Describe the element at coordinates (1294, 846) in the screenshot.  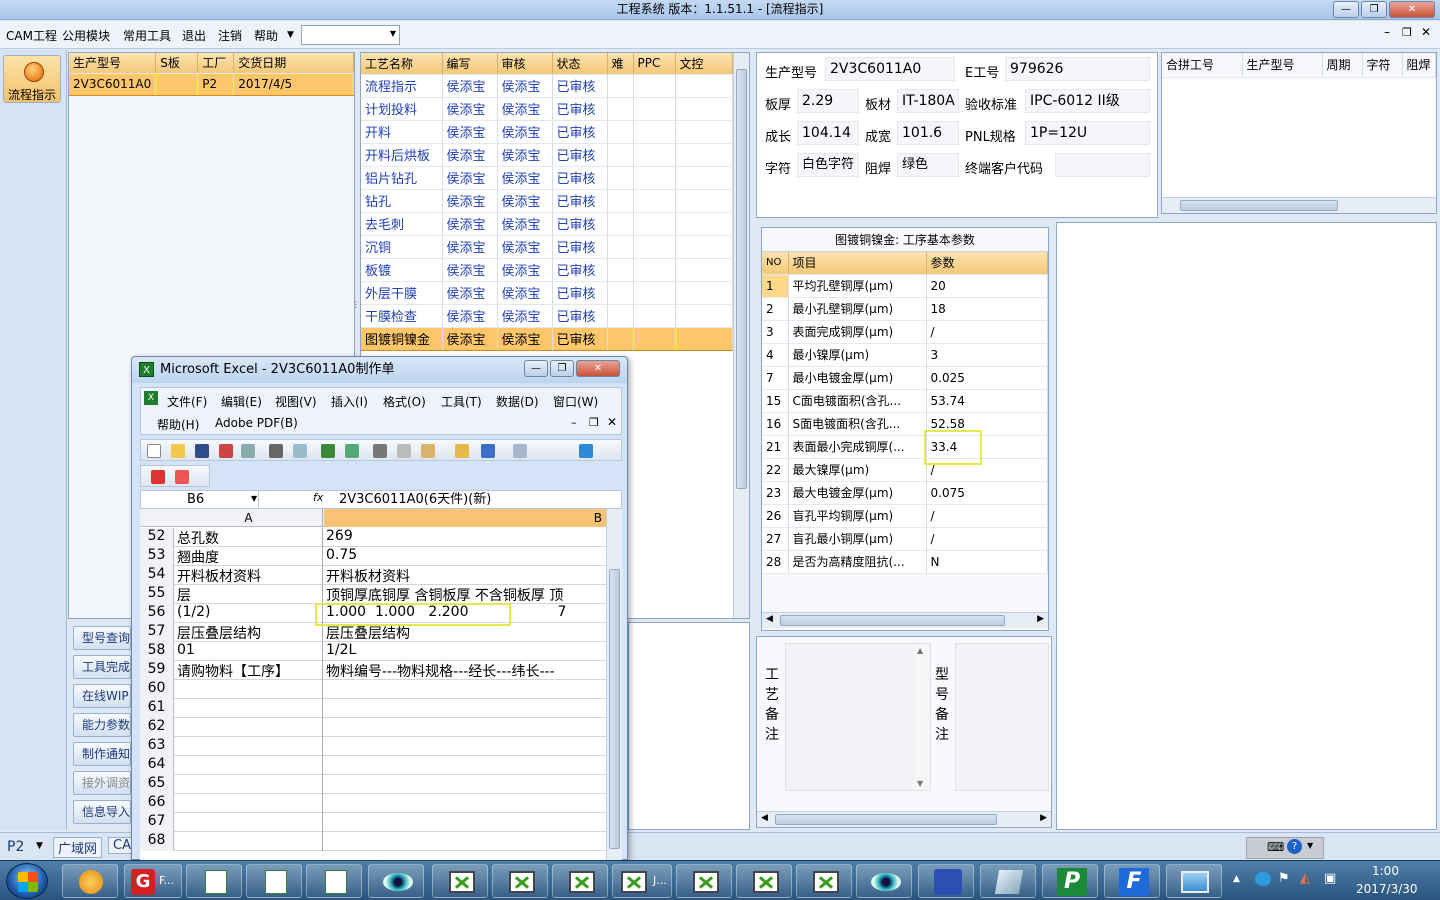
I see `help-icon: ?` at that location.